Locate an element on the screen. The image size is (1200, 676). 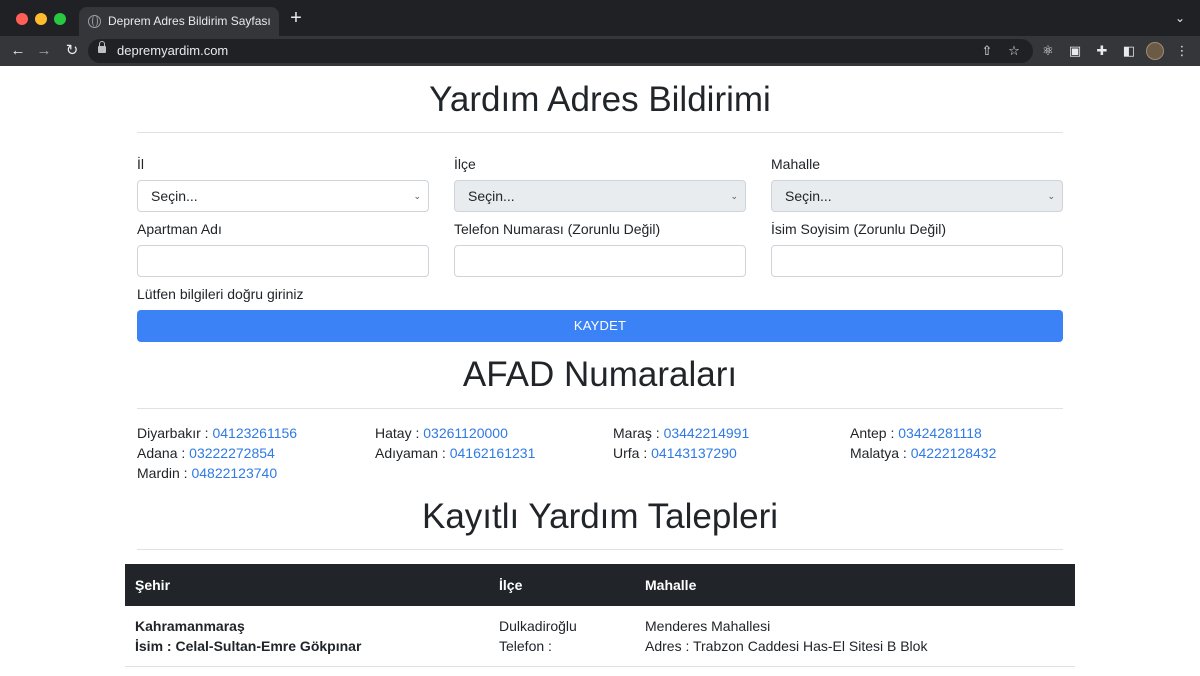
isim-input is located at coordinates (917, 261).